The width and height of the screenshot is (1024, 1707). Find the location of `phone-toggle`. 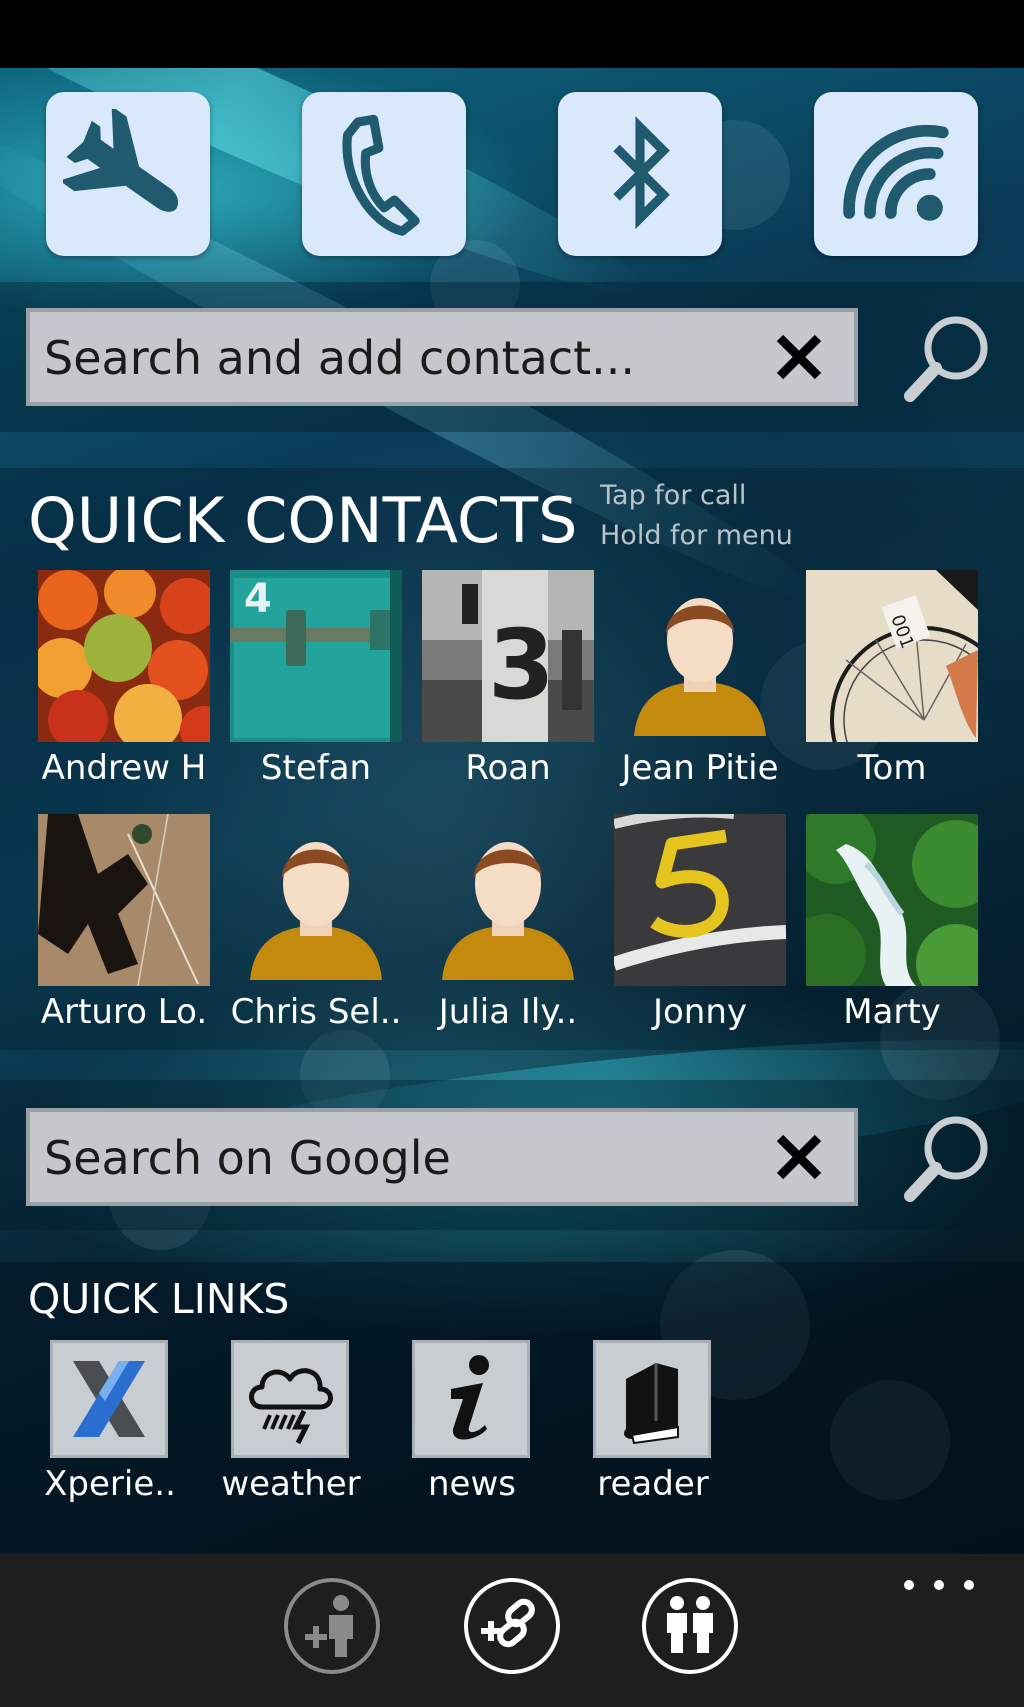

phone-toggle is located at coordinates (384, 174).